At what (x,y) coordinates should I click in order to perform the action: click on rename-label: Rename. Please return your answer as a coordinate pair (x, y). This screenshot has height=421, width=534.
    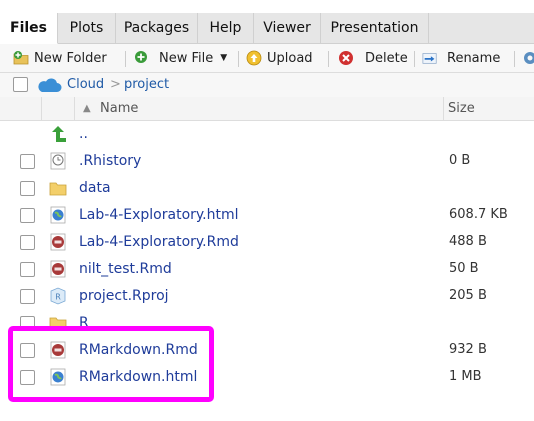
    Looking at the image, I should click on (474, 58).